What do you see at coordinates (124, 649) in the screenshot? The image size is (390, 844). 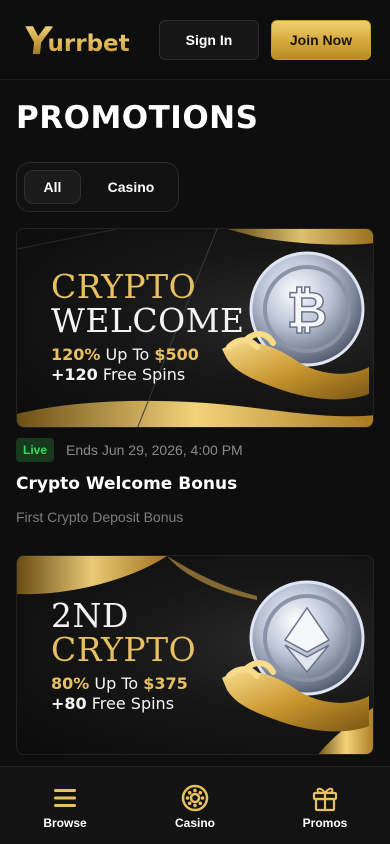 I see `banner-headline-2: CRYPTO` at bounding box center [124, 649].